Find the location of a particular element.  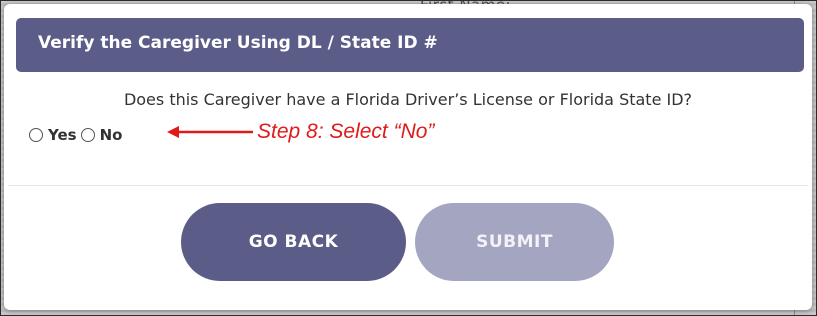

radio-label-yes: Yes is located at coordinates (62, 135).